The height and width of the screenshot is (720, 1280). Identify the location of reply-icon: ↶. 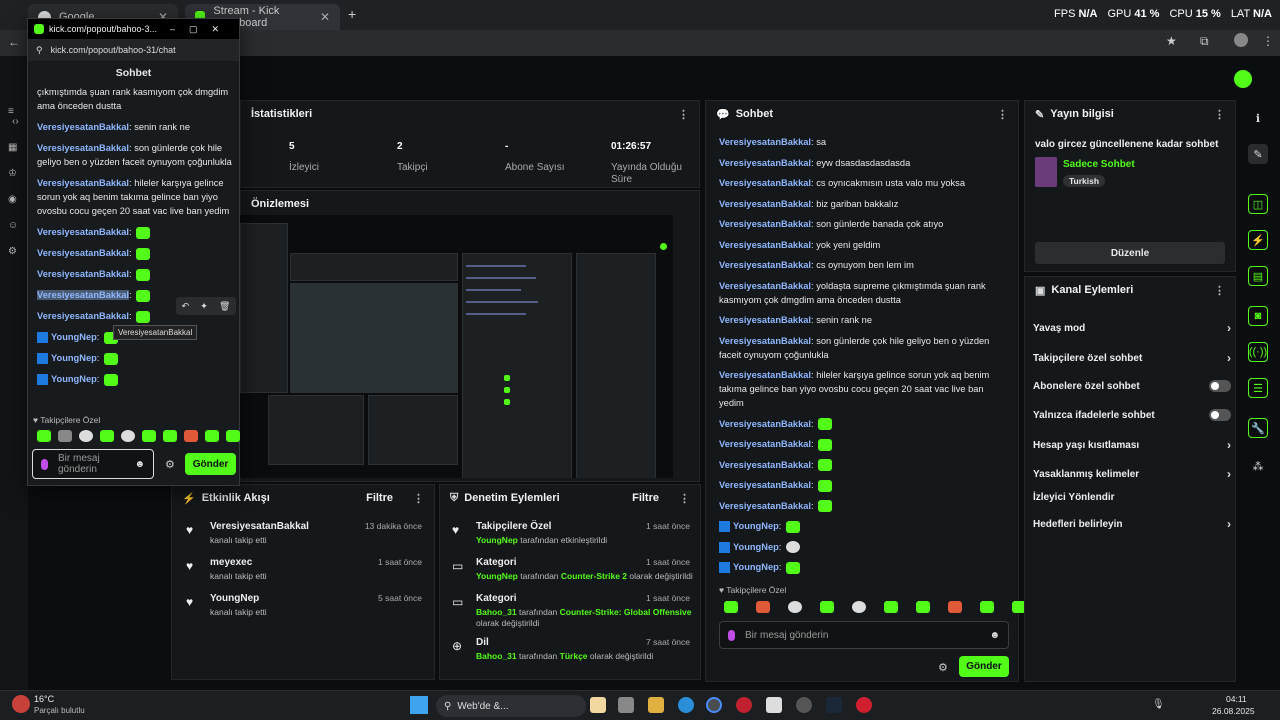
(186, 306).